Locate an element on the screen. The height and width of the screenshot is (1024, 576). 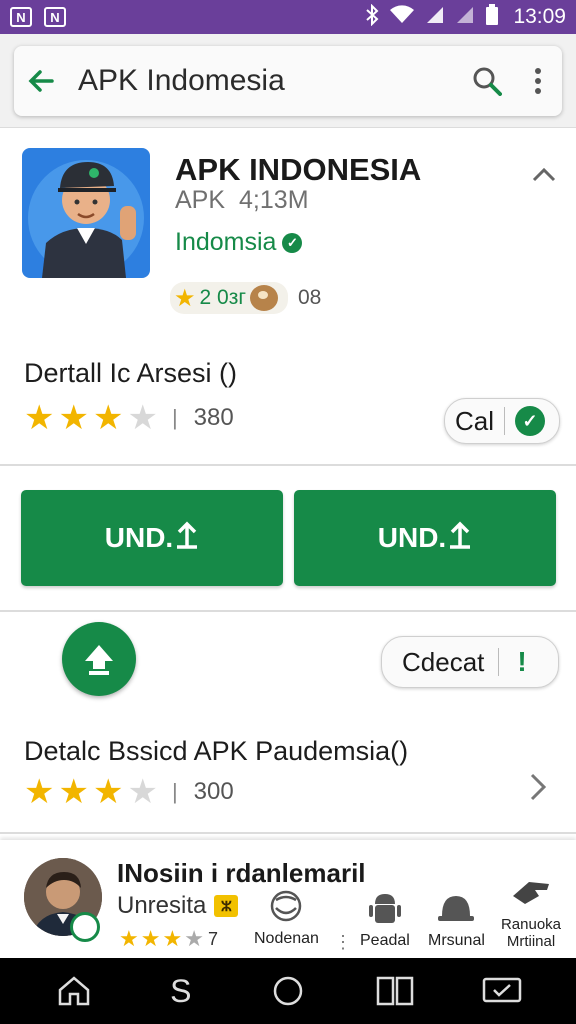
verified-check-icon: ✓ is located at coordinates (292, 242).